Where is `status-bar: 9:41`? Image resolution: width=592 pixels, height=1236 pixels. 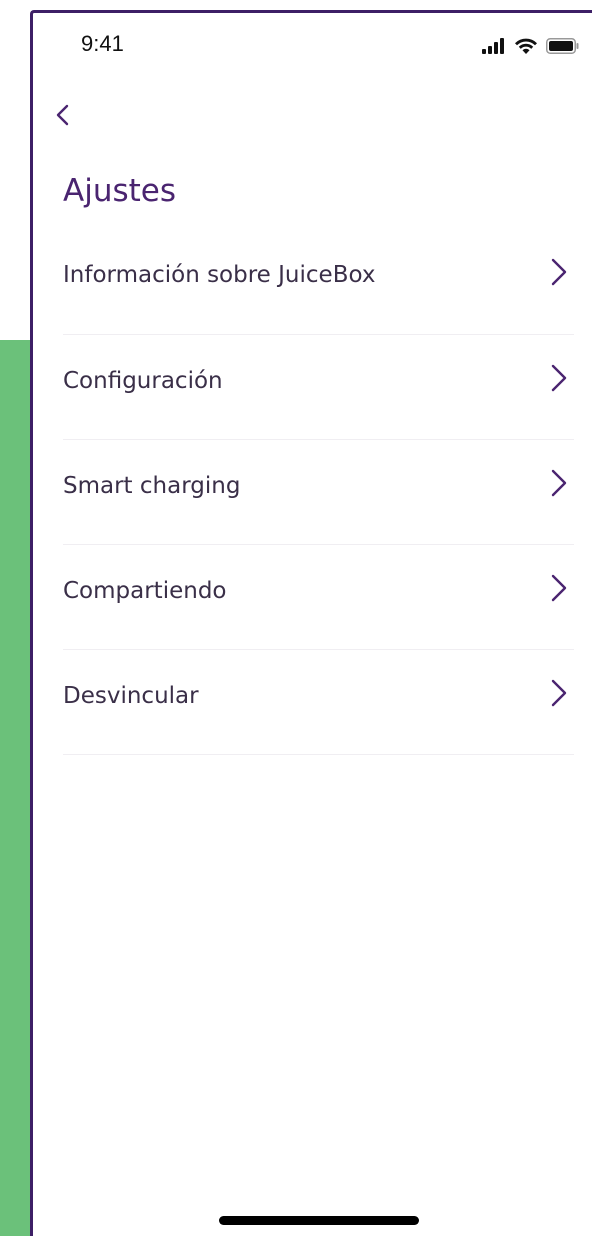
status-bar: 9:41 is located at coordinates (312, 43).